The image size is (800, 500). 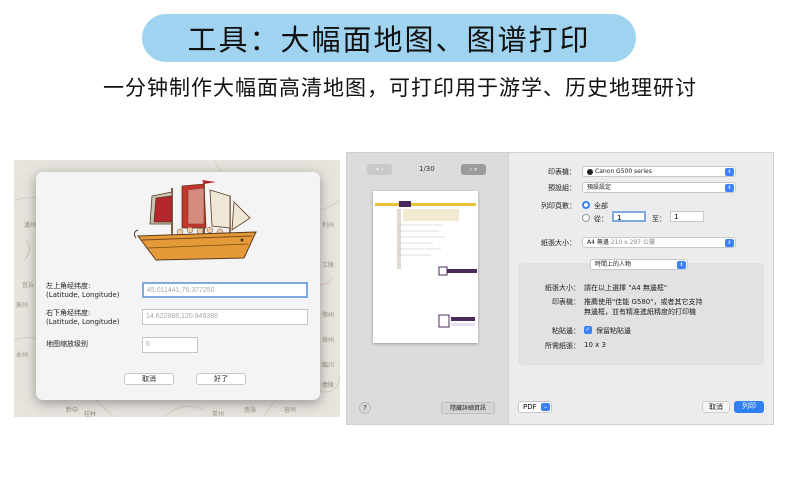 I want to click on page-subtitle: 一分钟制作大幅面高清地图，可打印用于游学、历史地理研讨, so click(x=400, y=88).